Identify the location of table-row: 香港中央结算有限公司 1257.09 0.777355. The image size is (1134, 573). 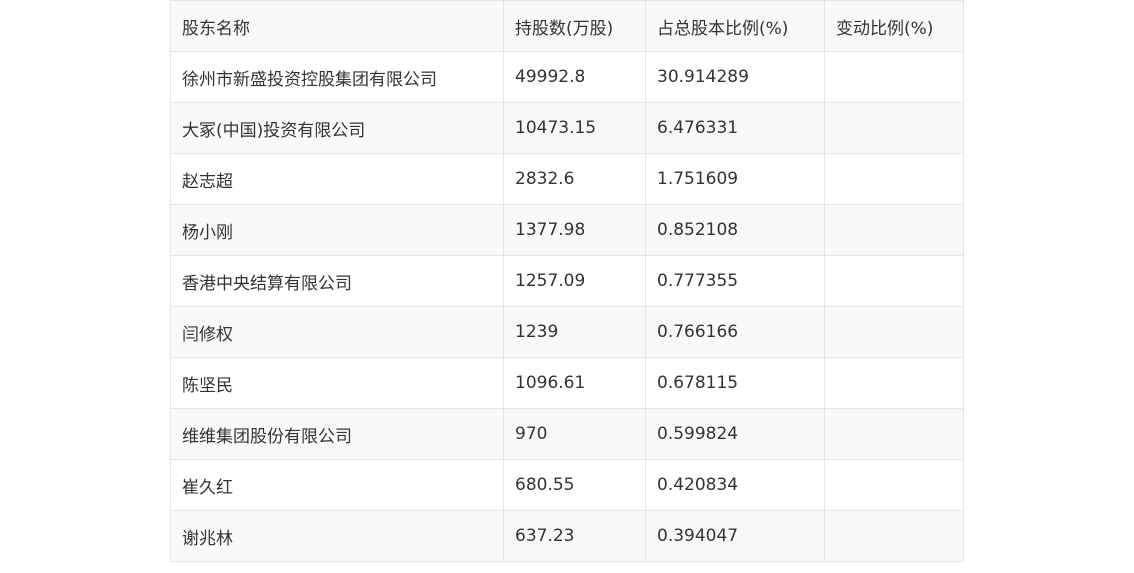
(567, 281).